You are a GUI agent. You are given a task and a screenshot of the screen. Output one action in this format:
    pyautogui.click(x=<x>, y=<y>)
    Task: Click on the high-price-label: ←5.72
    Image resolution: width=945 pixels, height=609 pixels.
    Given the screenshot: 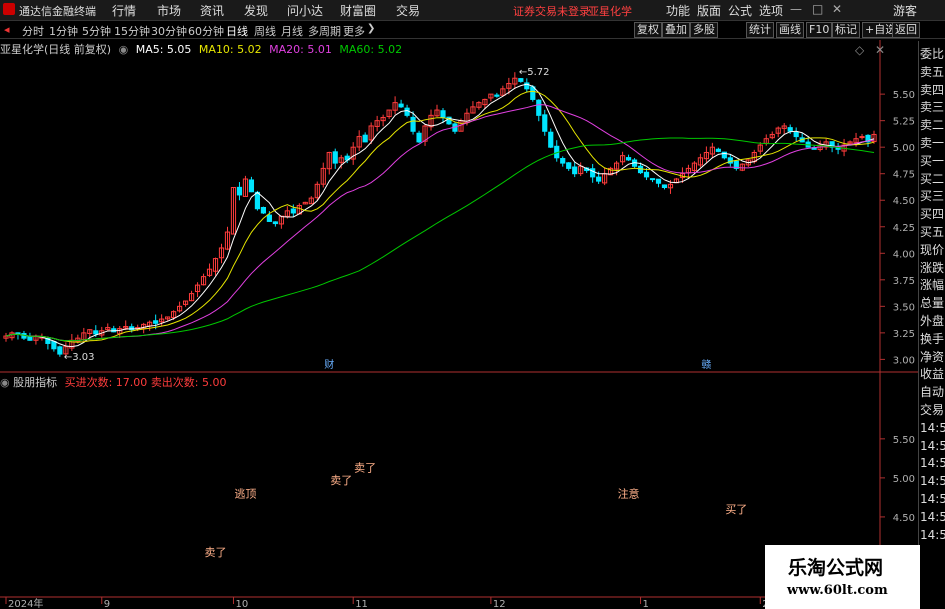 What is the action you would take?
    pyautogui.click(x=534, y=72)
    